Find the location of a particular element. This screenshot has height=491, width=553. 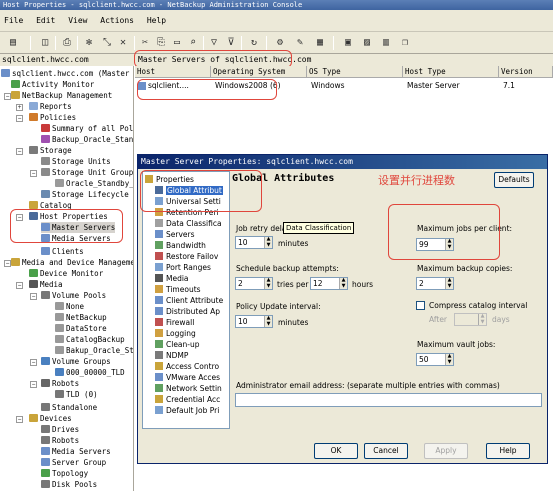

prop-item-bandwidth: Bandwidth is located at coordinates (180, 245).